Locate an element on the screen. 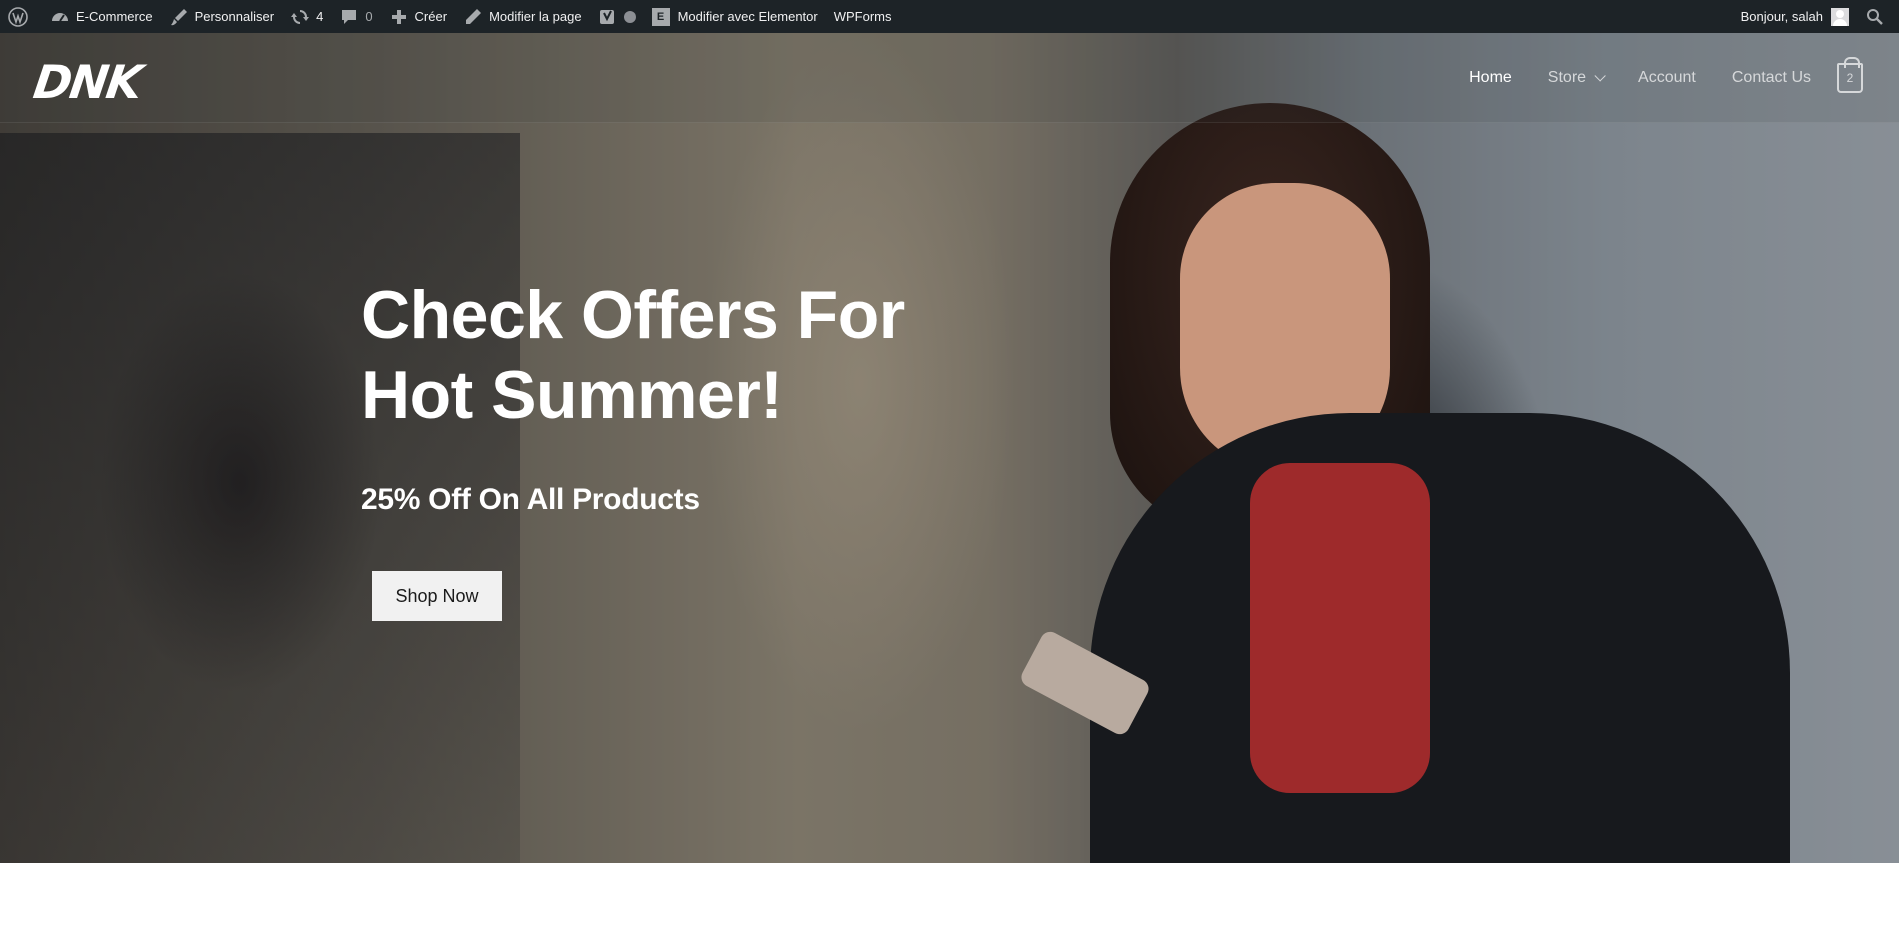 The image size is (1899, 936). yoast-icon is located at coordinates (606, 16).